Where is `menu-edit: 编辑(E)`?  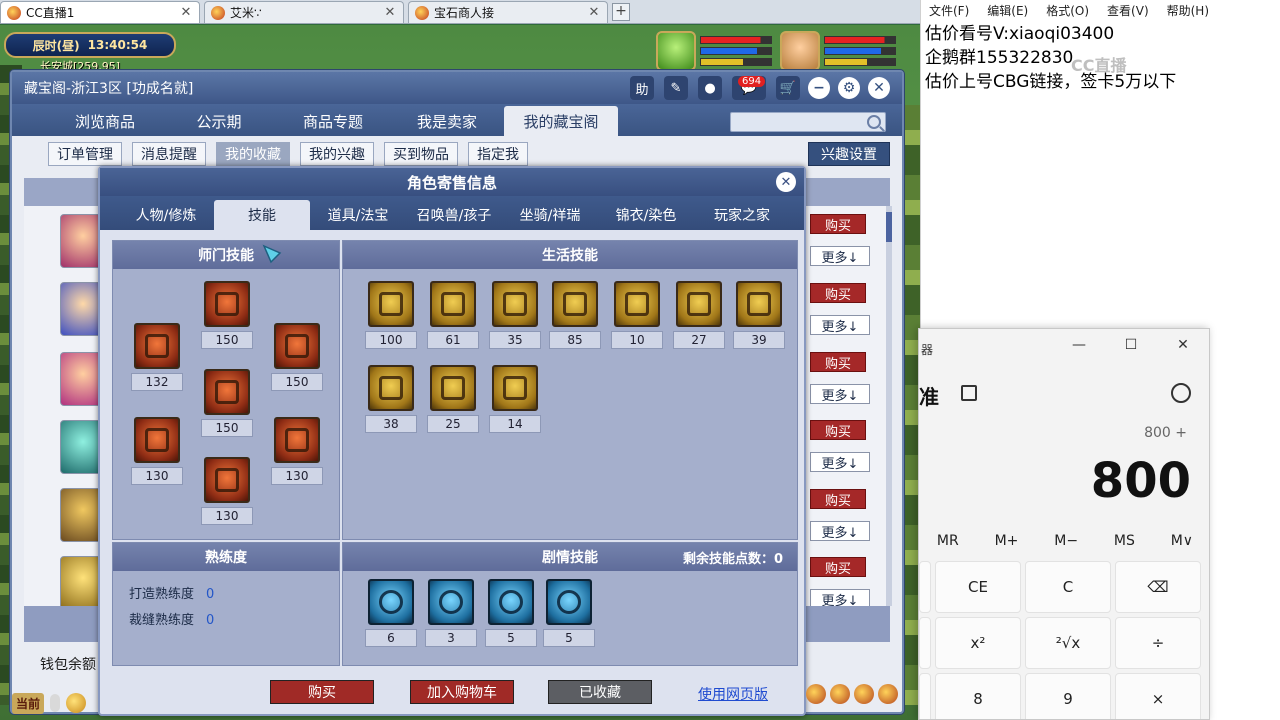 menu-edit: 编辑(E) is located at coordinates (1007, 10).